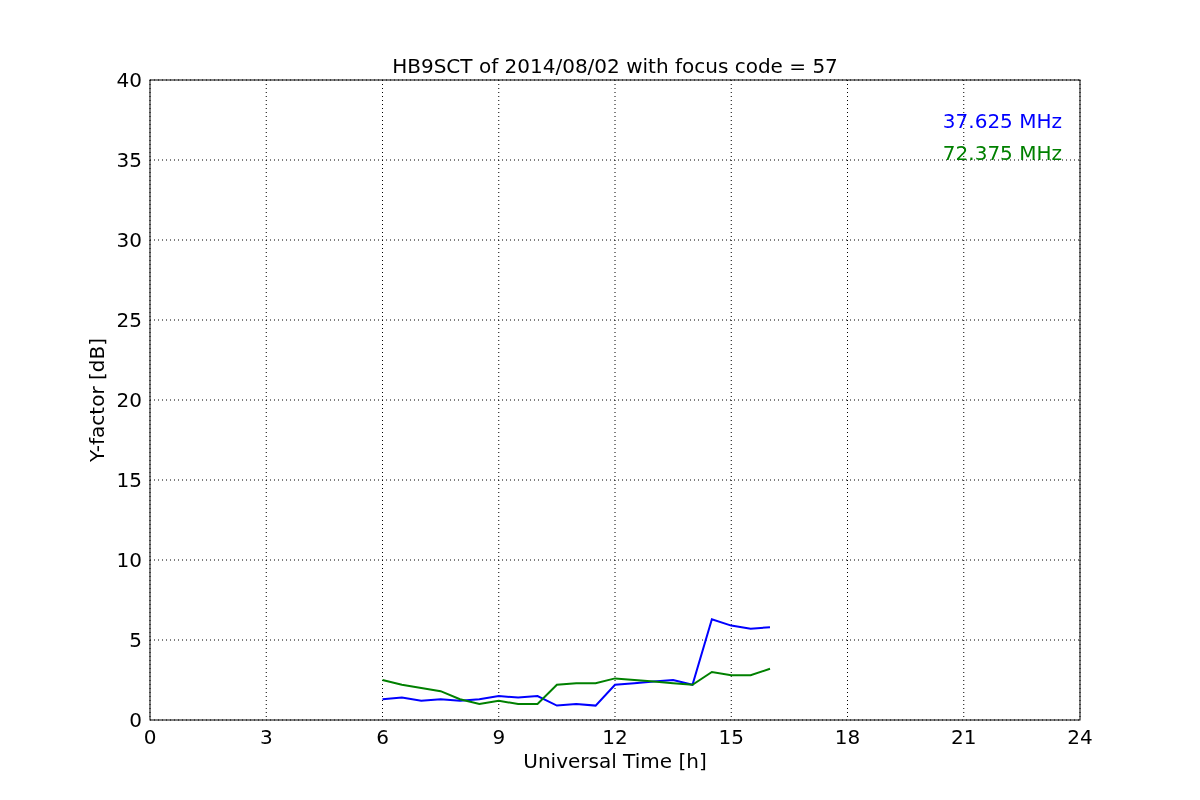 This screenshot has height=800, width=1200. Describe the element at coordinates (129, 160) in the screenshot. I see `y-tick-label: 35` at that location.